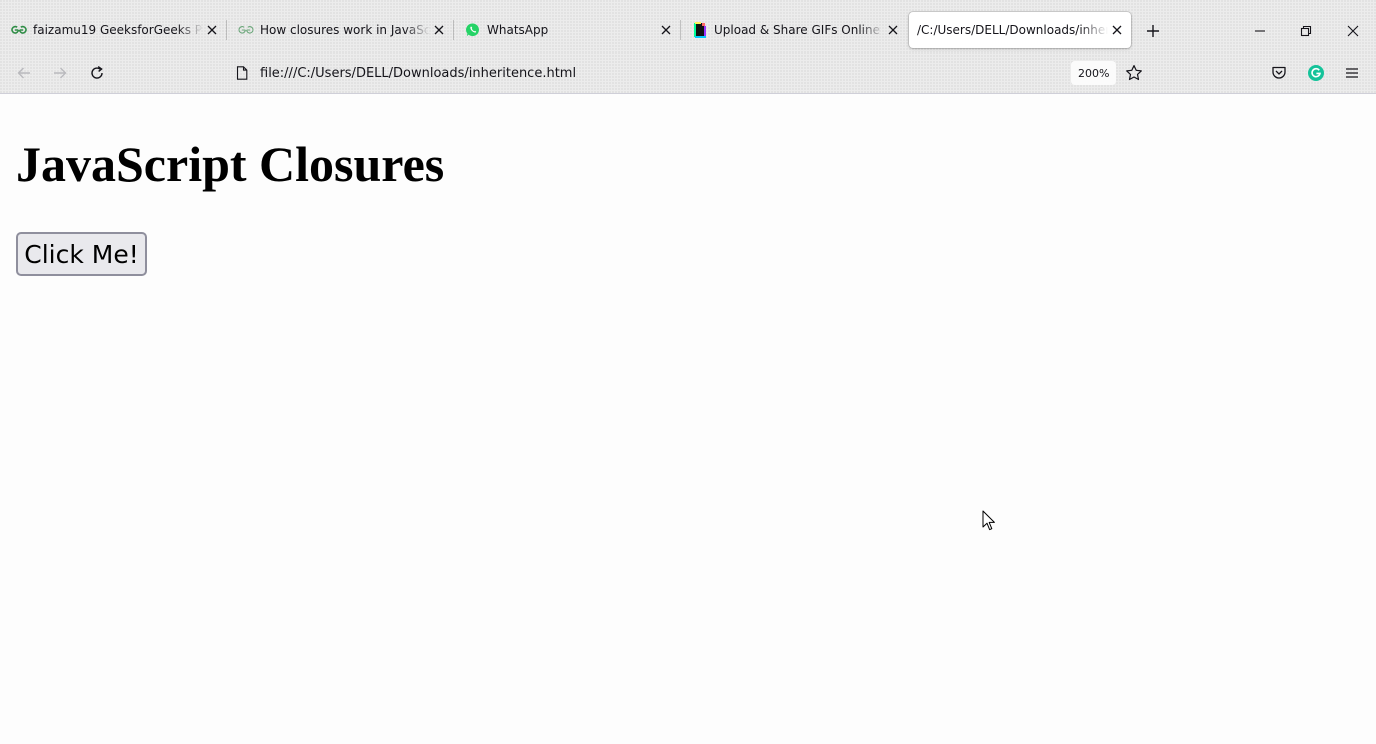 Image resolution: width=1376 pixels, height=744 pixels. Describe the element at coordinates (700, 30) in the screenshot. I see `giphy-icon` at that location.